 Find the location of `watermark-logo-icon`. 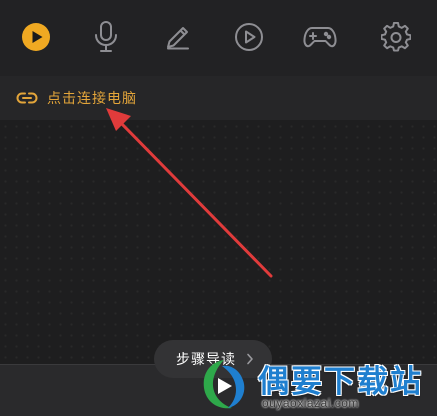

watermark-logo-icon is located at coordinates (224, 384).